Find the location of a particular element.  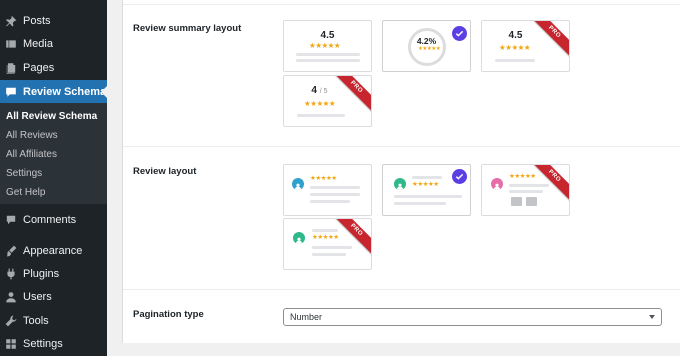

menu-settings: Settings is located at coordinates (53, 343).